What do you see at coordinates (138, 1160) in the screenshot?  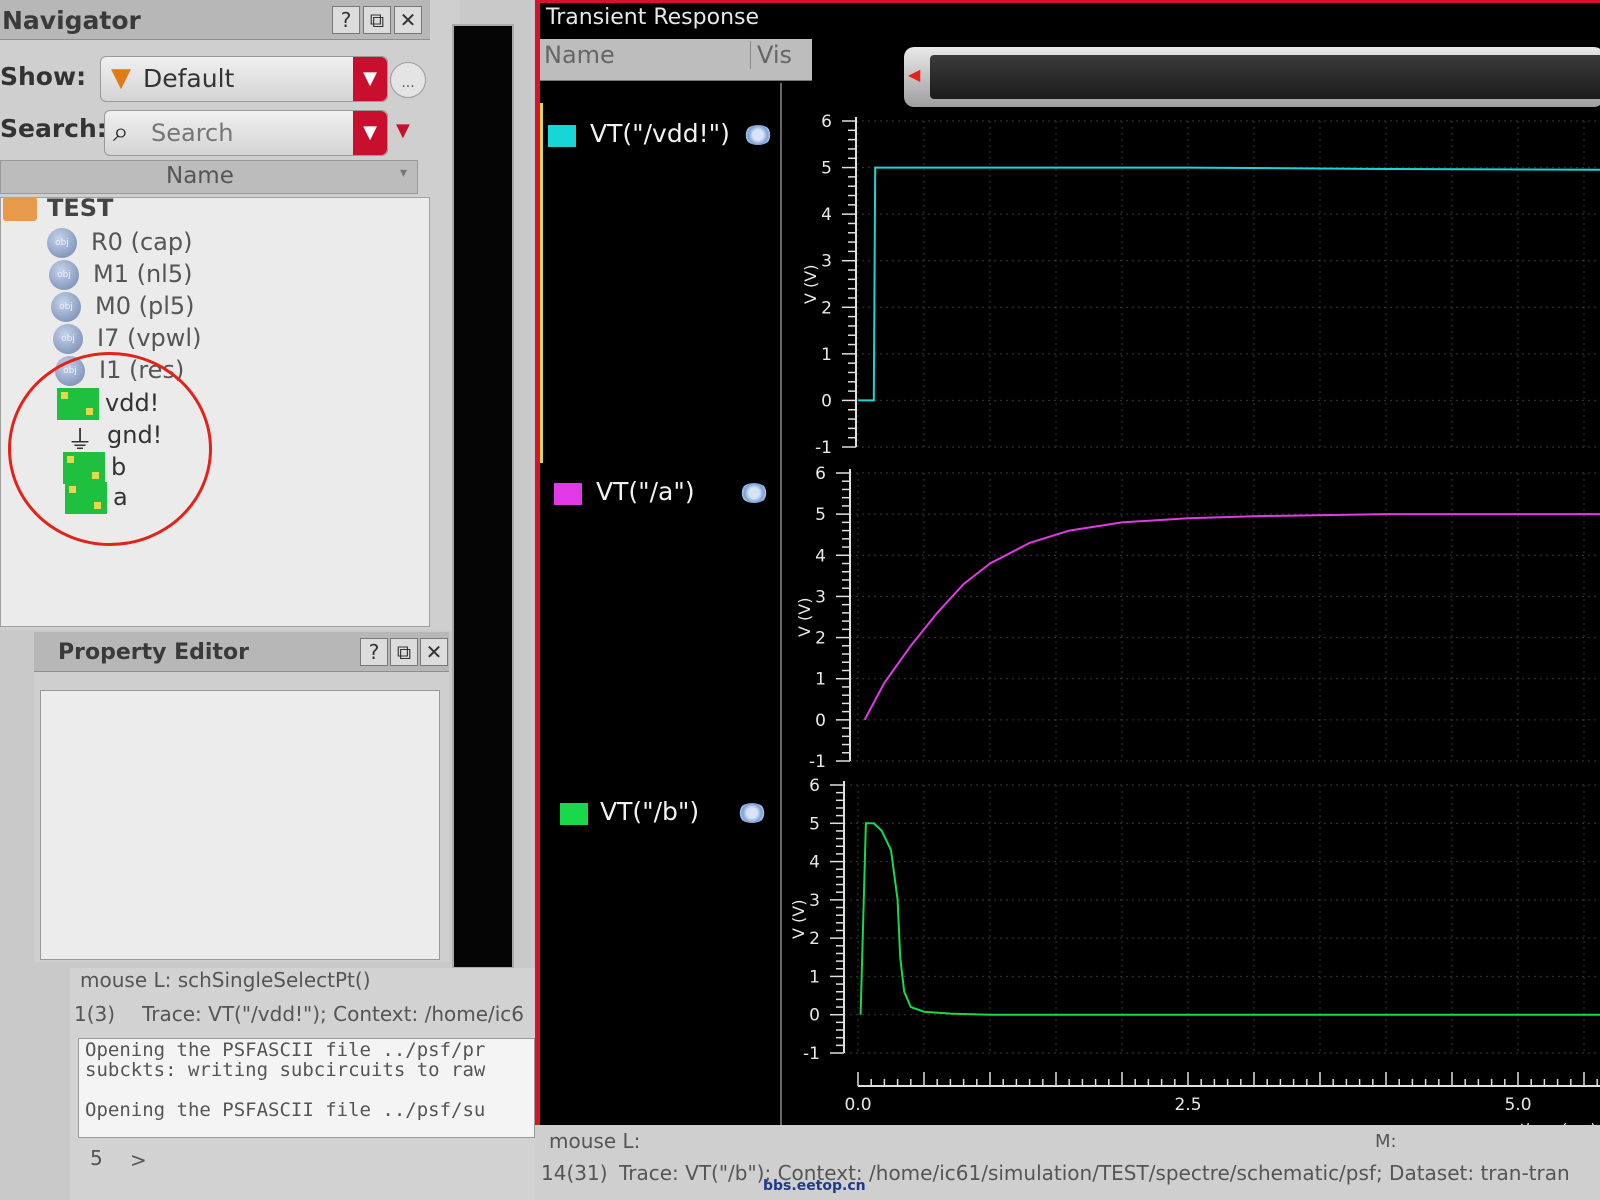 I see `command-prompt: >` at bounding box center [138, 1160].